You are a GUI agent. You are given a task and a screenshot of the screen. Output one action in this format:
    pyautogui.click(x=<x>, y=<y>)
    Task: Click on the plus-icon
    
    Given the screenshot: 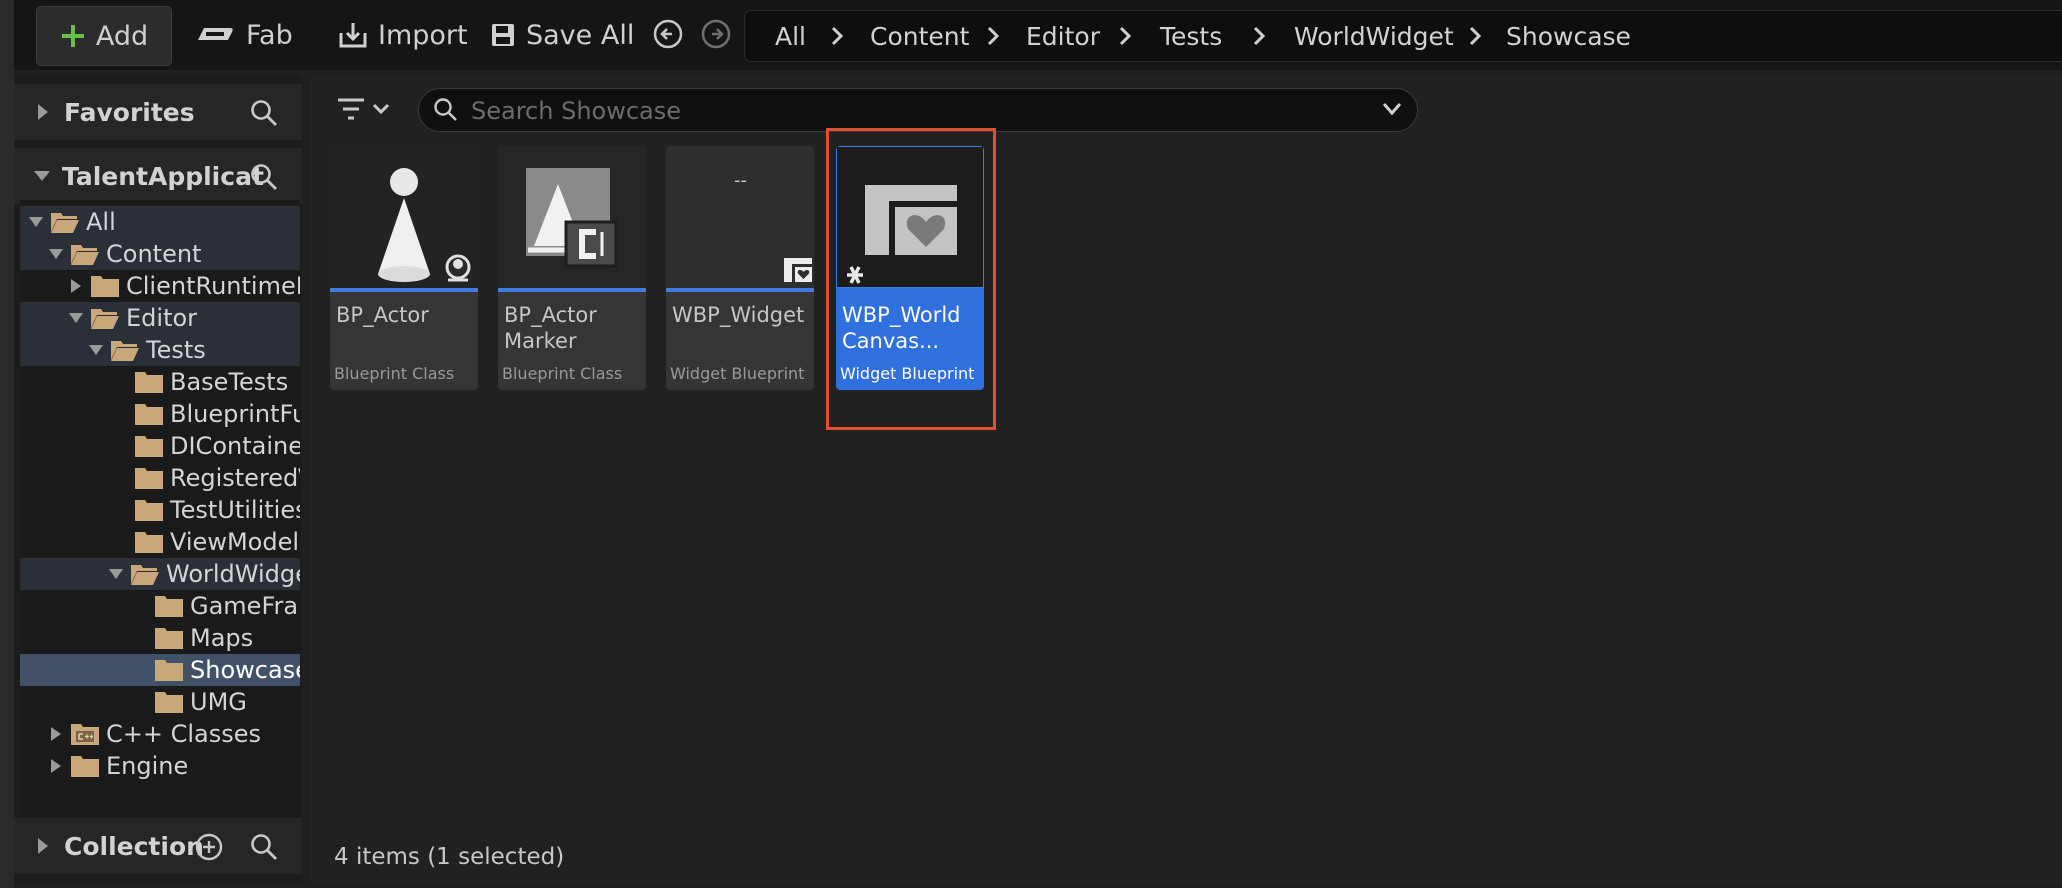 What is the action you would take?
    pyautogui.click(x=73, y=36)
    